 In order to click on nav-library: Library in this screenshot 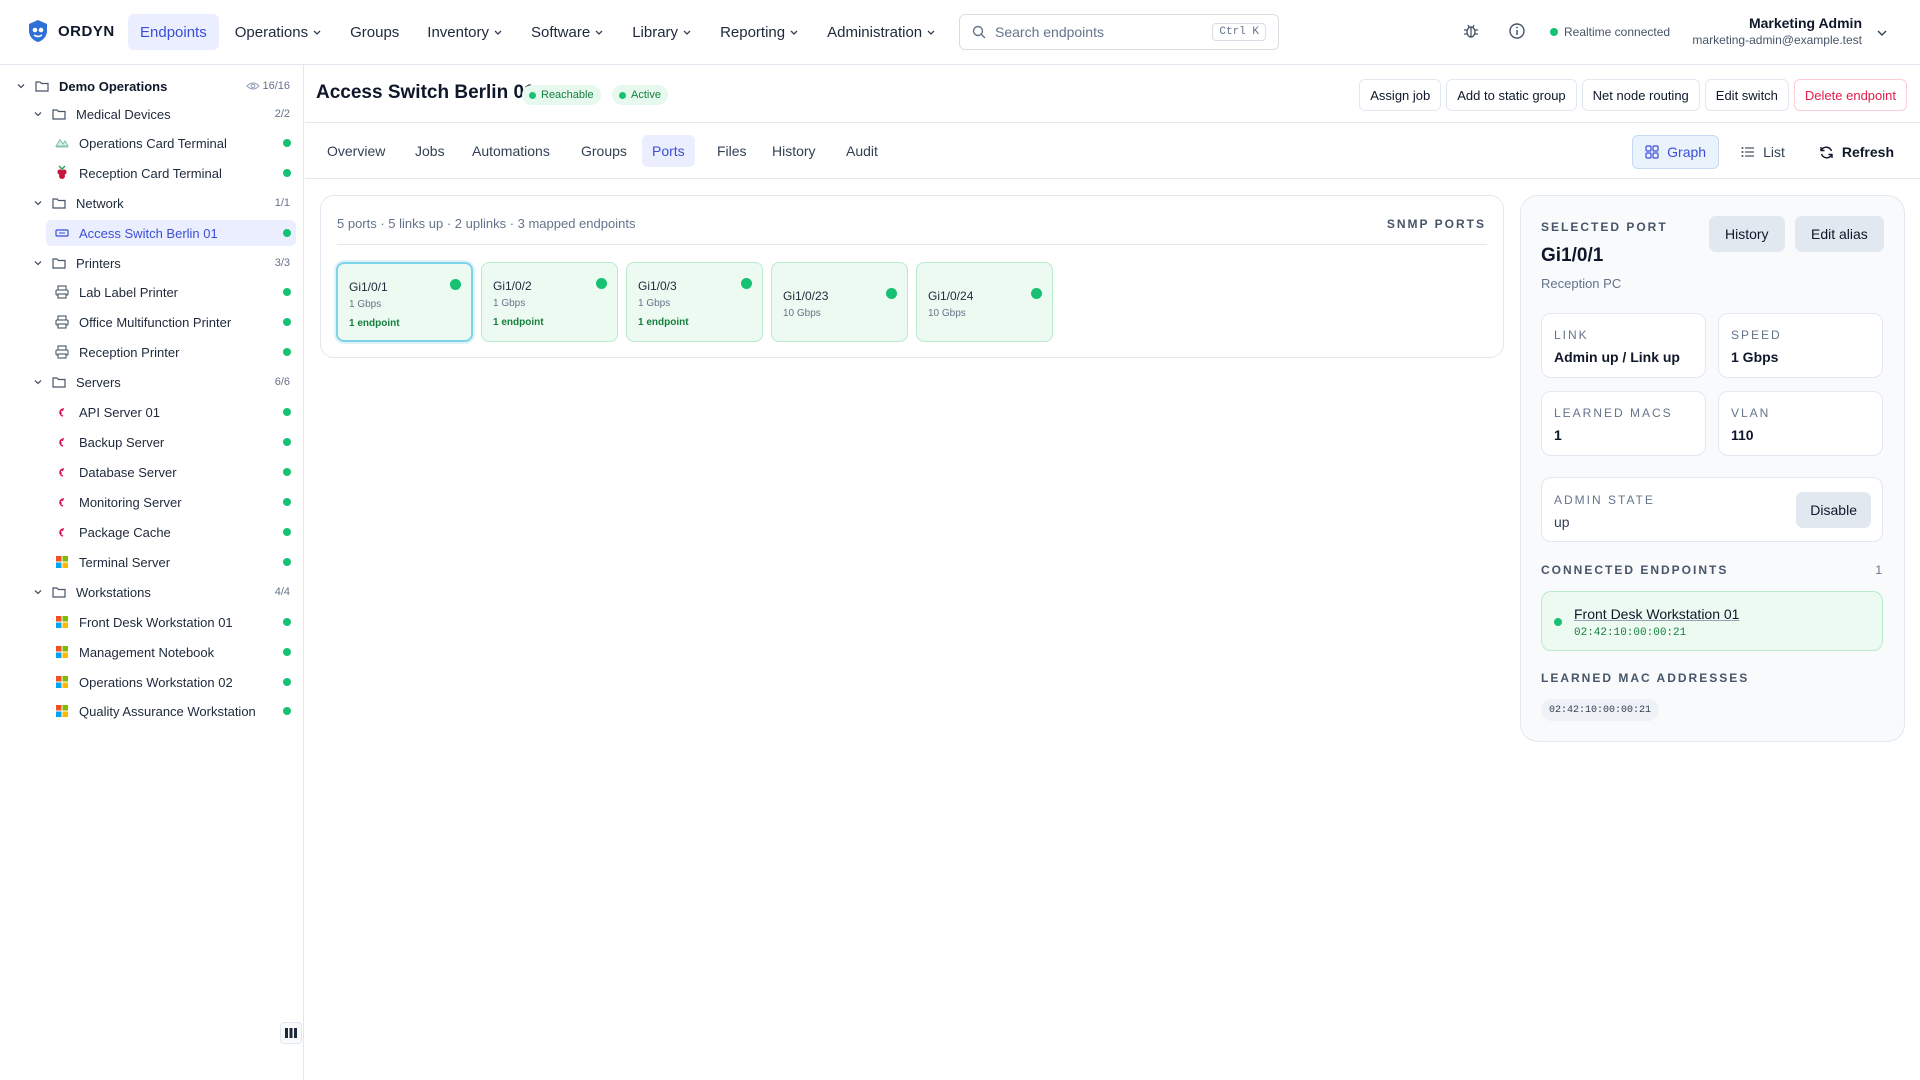, I will do `click(662, 32)`.